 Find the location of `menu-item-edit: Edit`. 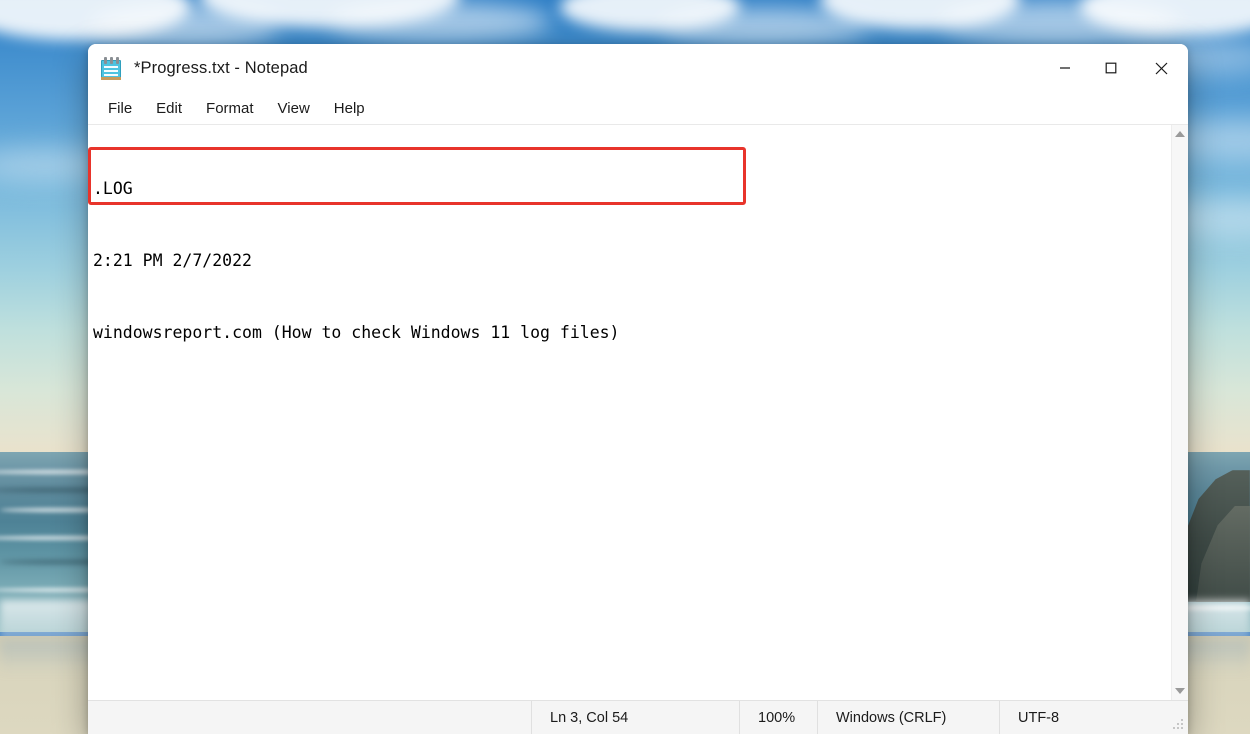

menu-item-edit: Edit is located at coordinates (169, 108).